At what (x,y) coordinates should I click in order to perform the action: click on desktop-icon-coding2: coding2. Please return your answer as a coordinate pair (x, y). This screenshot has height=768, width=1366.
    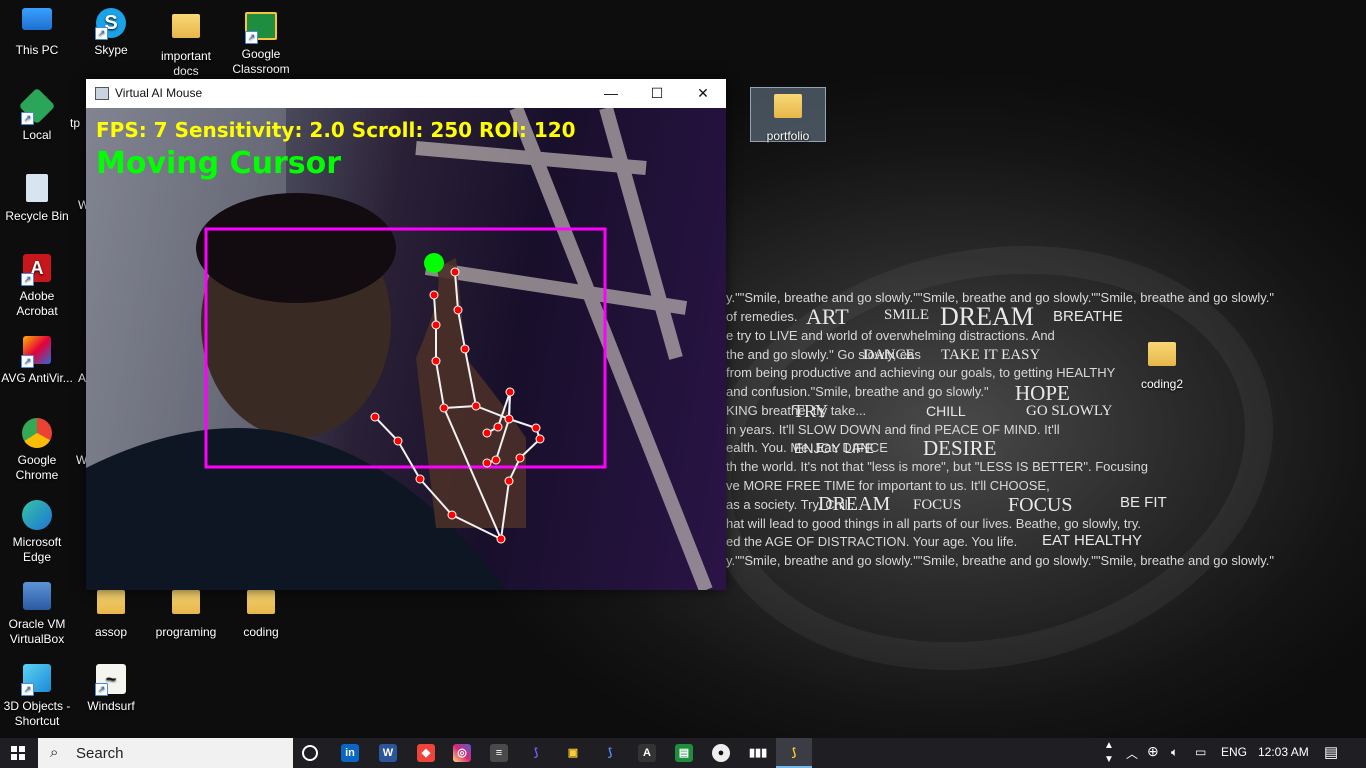
    Looking at the image, I should click on (1162, 364).